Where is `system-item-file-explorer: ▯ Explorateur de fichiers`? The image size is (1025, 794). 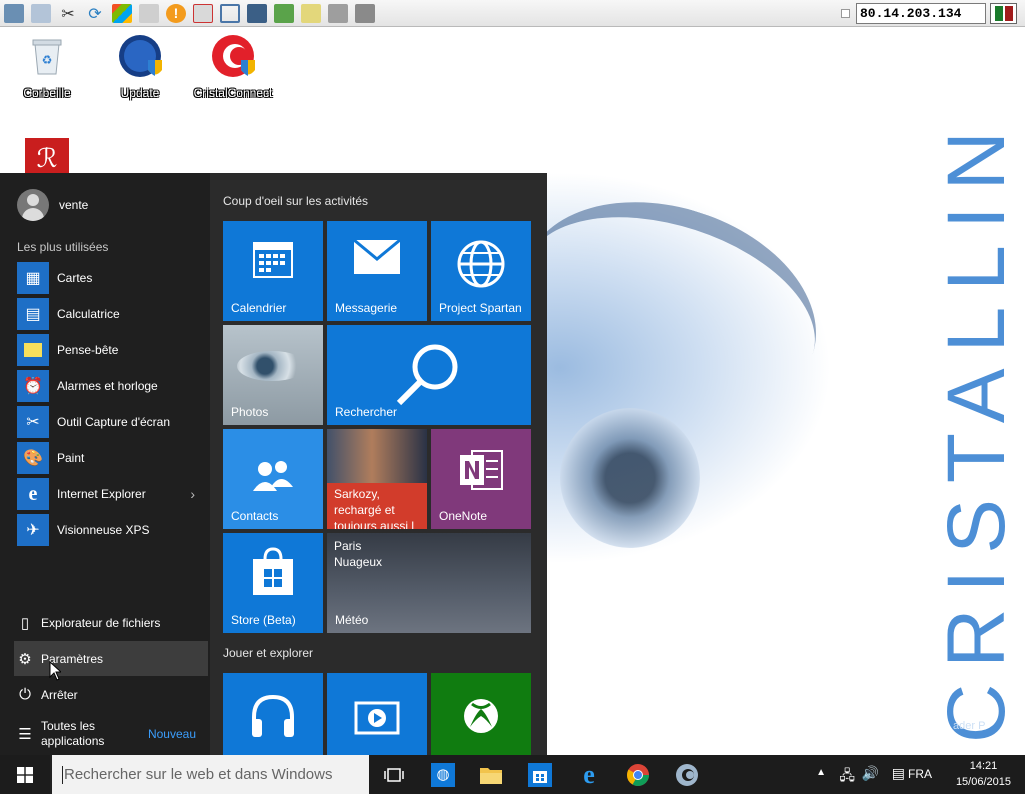
system-item-file-explorer: ▯ Explorateur de fichiers is located at coordinates (111, 622).